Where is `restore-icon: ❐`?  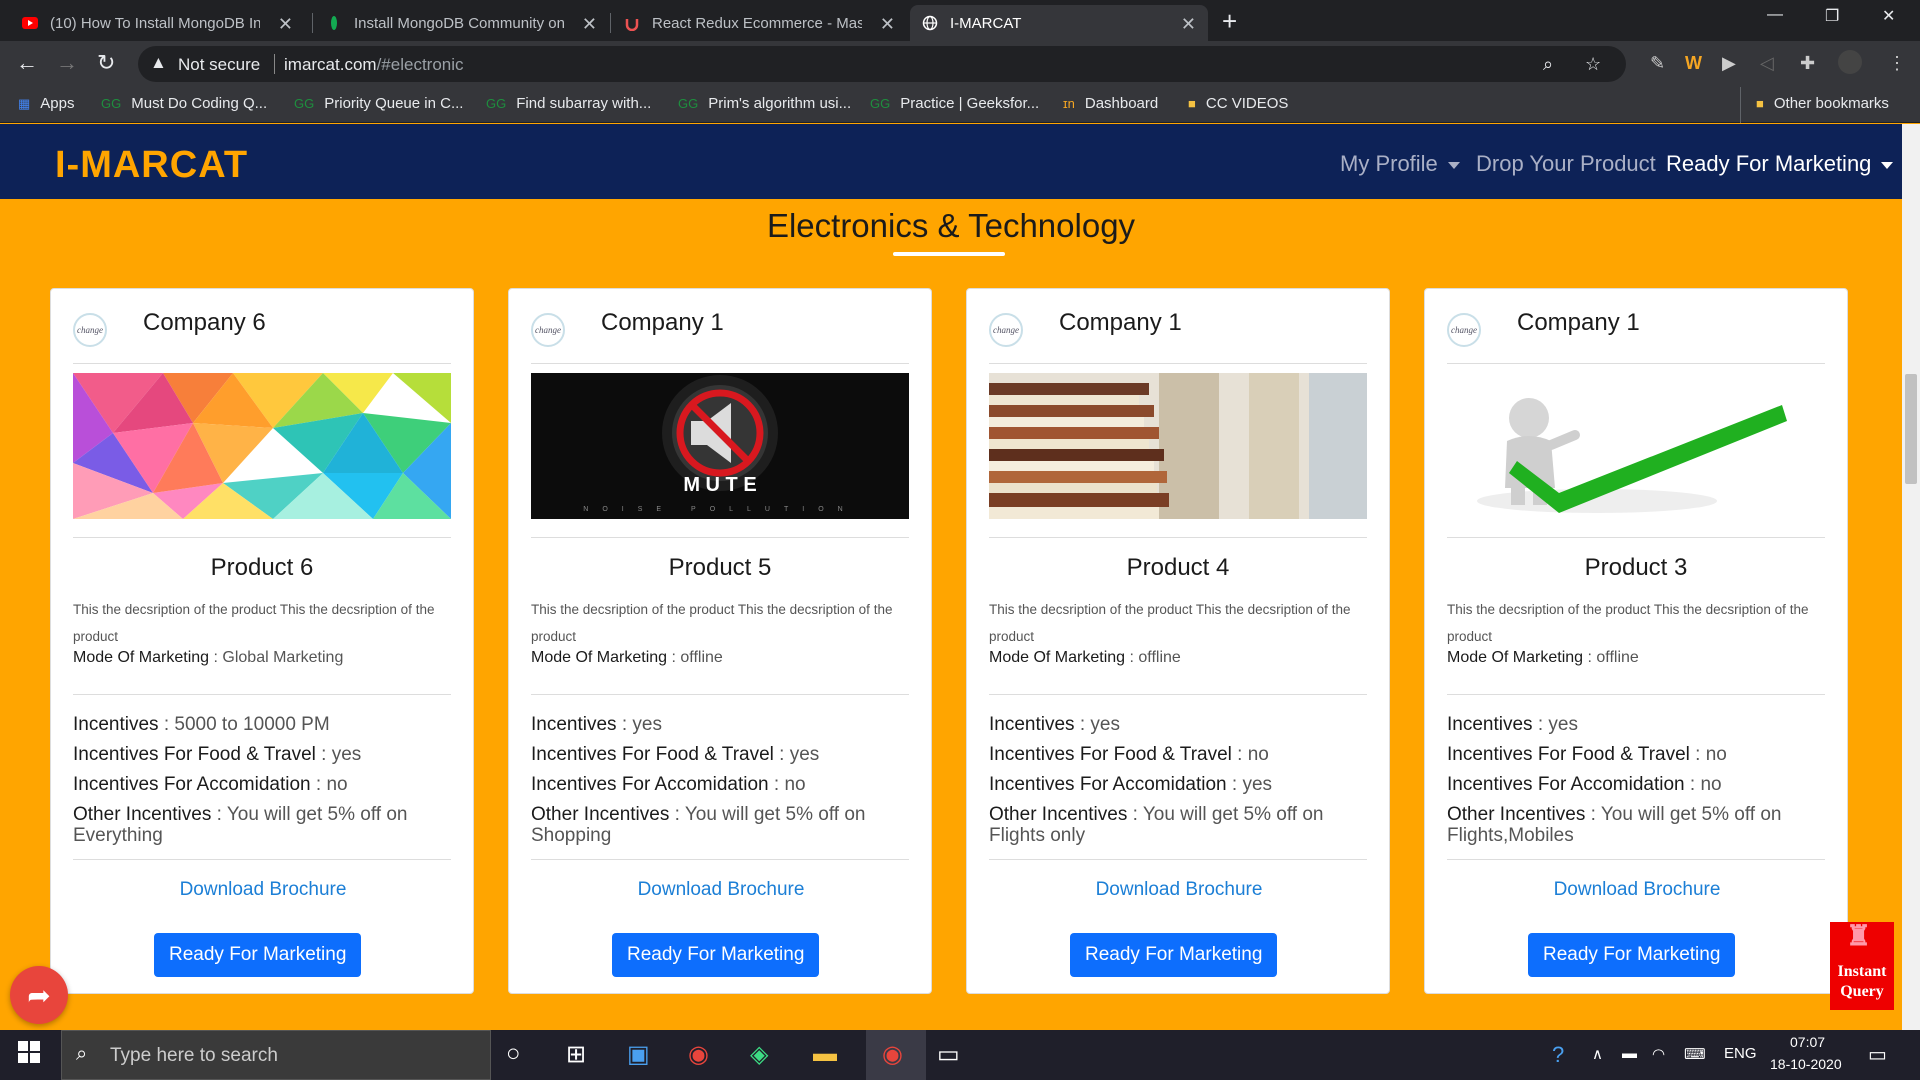
restore-icon: ❐ is located at coordinates (1832, 16).